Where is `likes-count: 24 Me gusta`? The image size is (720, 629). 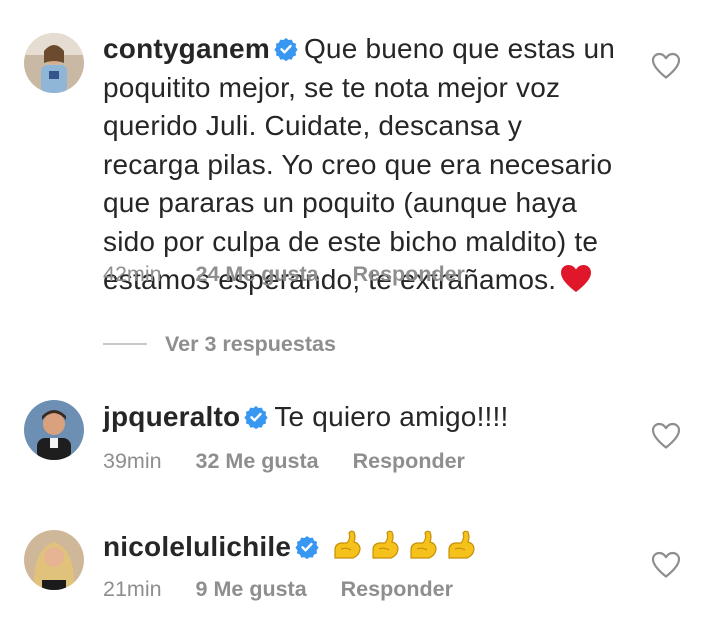 likes-count: 24 Me gusta is located at coordinates (257, 274).